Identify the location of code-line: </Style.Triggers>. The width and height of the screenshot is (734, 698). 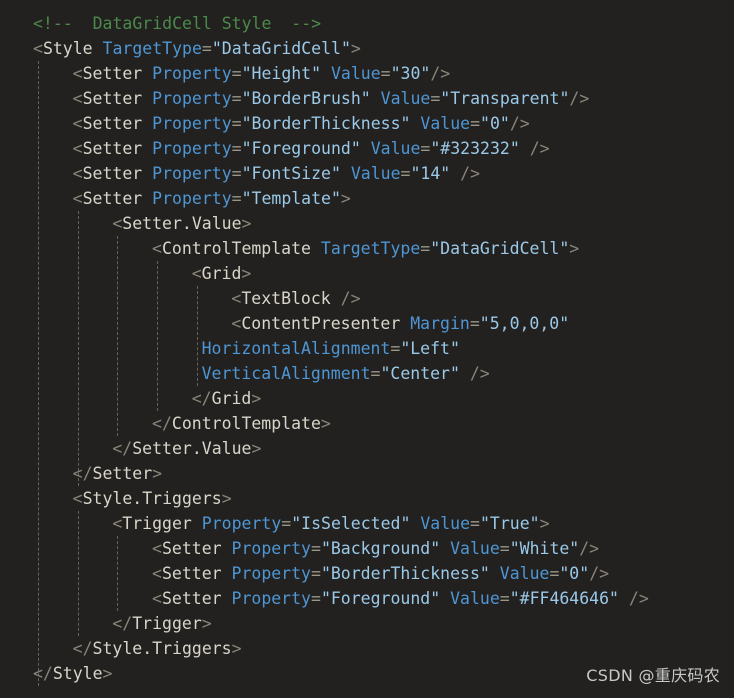
(367, 648).